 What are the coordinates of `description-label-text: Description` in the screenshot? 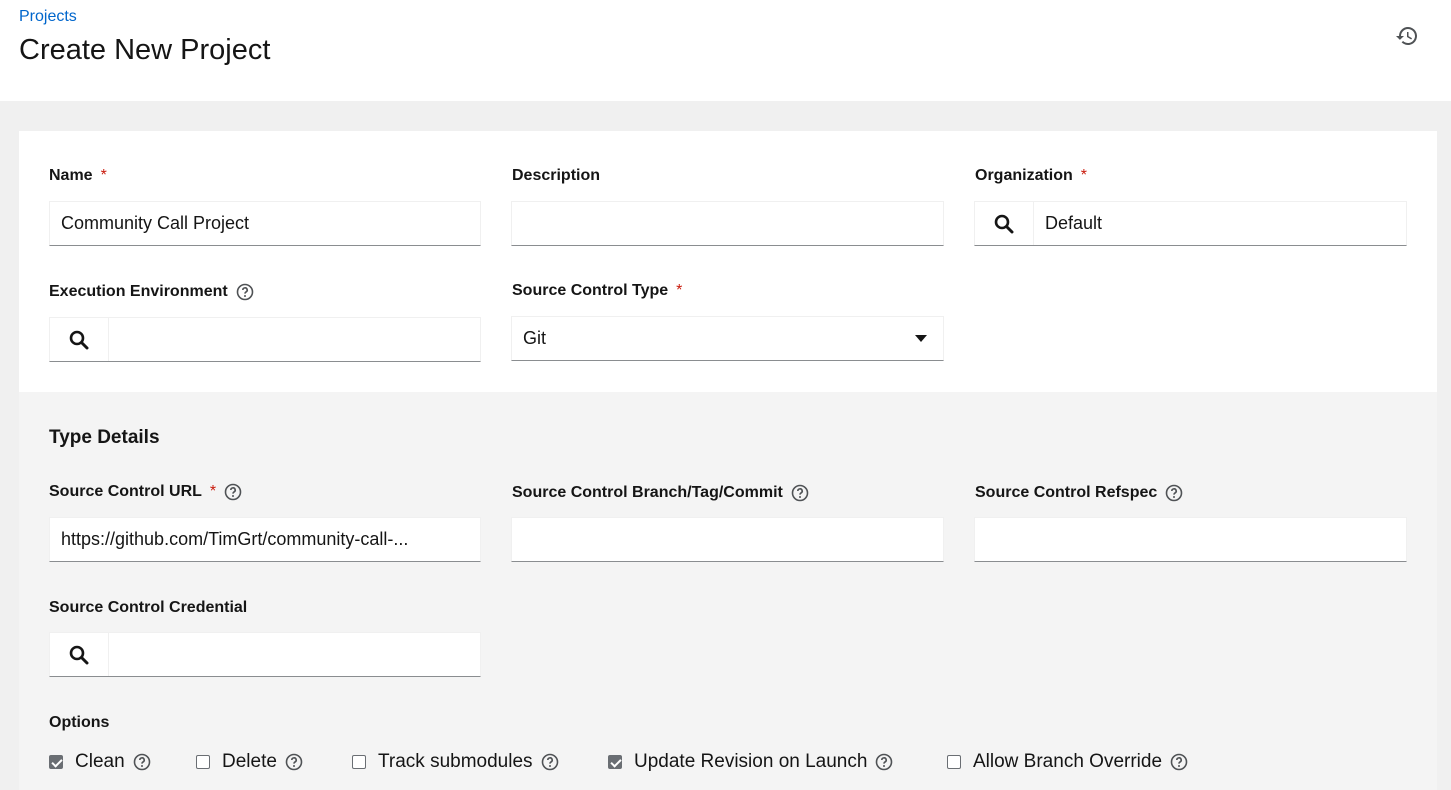 It's located at (556, 175).